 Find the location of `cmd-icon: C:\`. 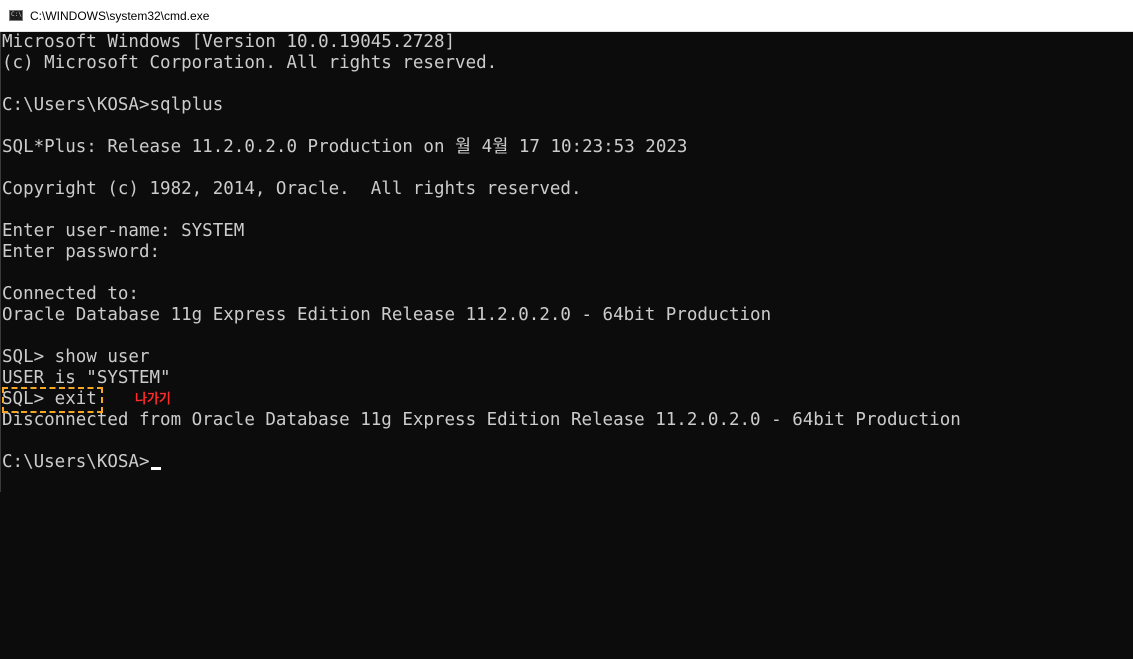

cmd-icon: C:\ is located at coordinates (16, 15).